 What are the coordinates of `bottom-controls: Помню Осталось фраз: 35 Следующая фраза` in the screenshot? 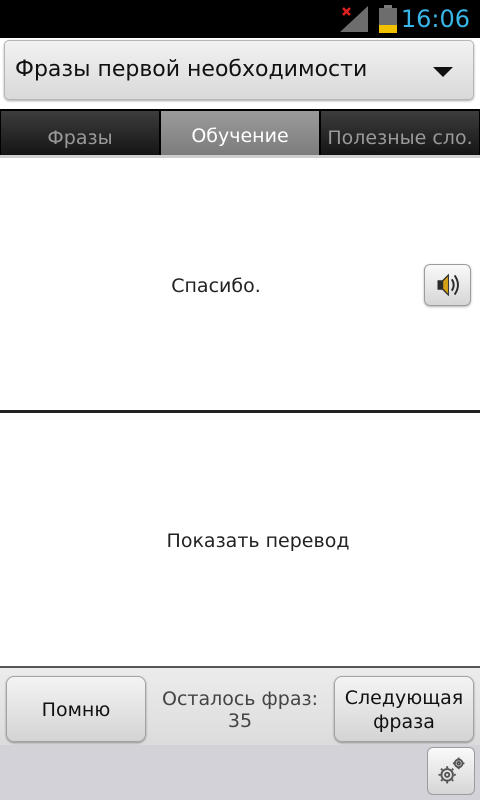 It's located at (240, 705).